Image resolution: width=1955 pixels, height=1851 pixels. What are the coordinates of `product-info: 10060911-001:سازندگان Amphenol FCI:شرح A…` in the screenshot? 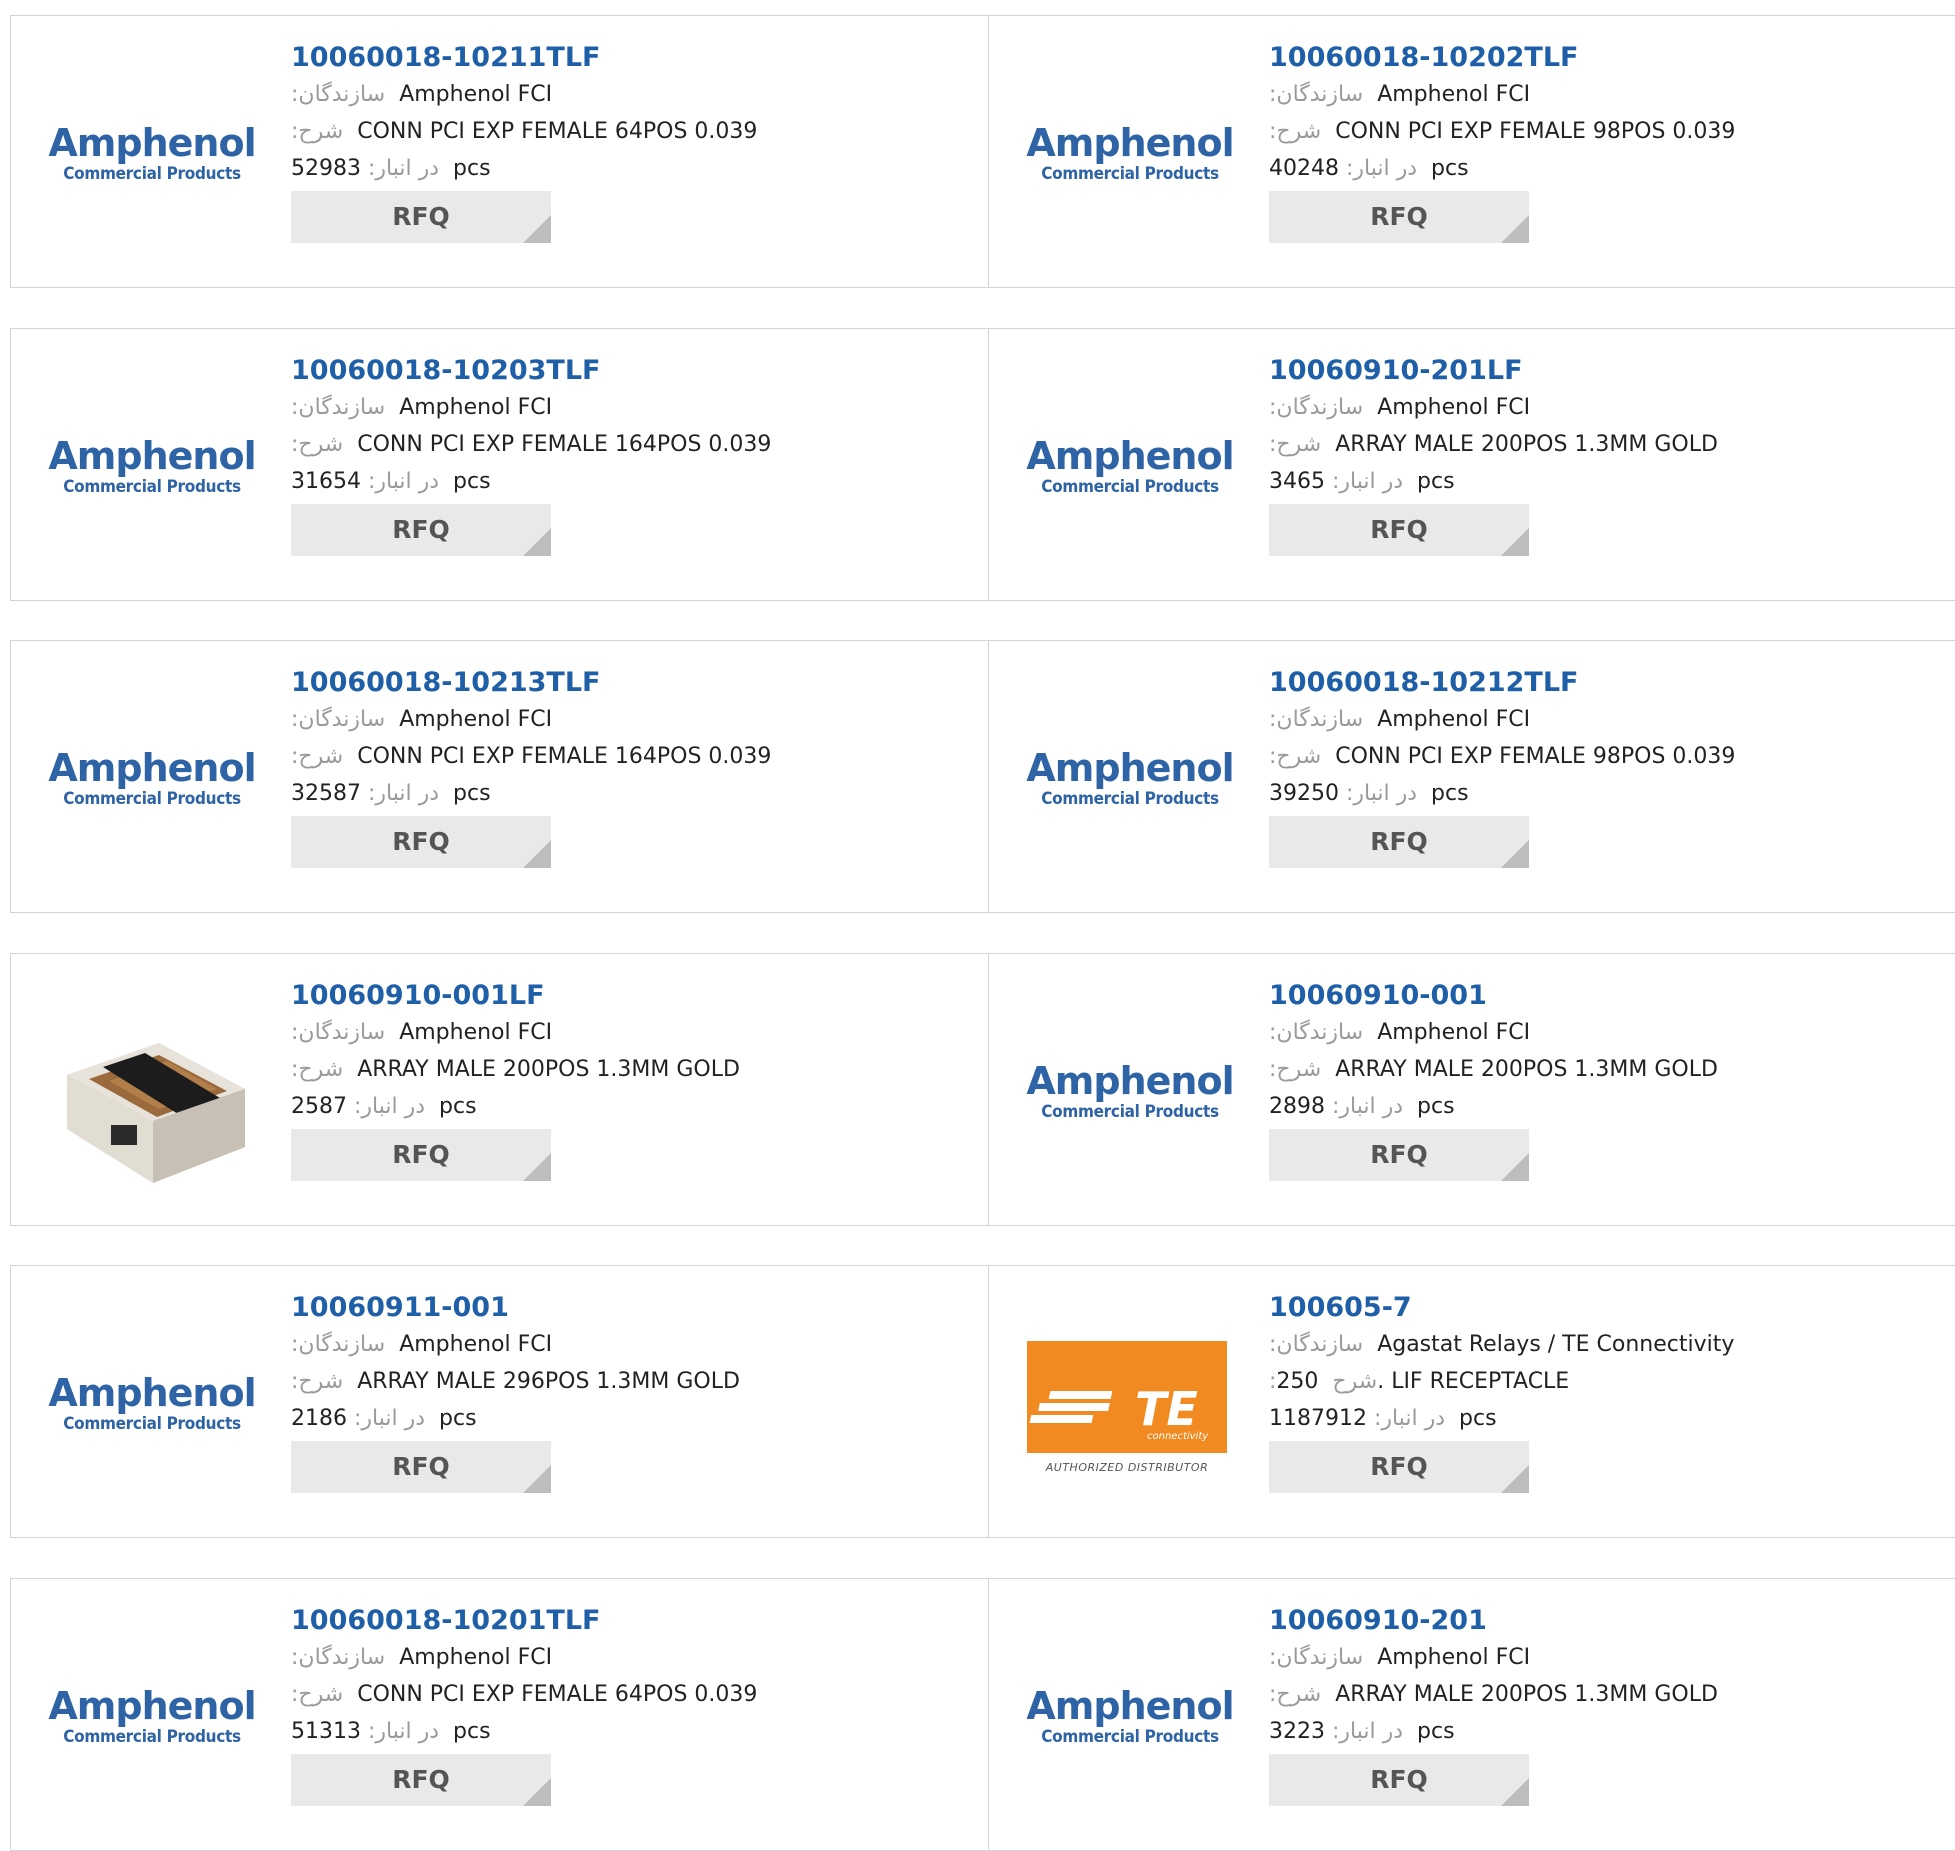 It's located at (631, 1391).